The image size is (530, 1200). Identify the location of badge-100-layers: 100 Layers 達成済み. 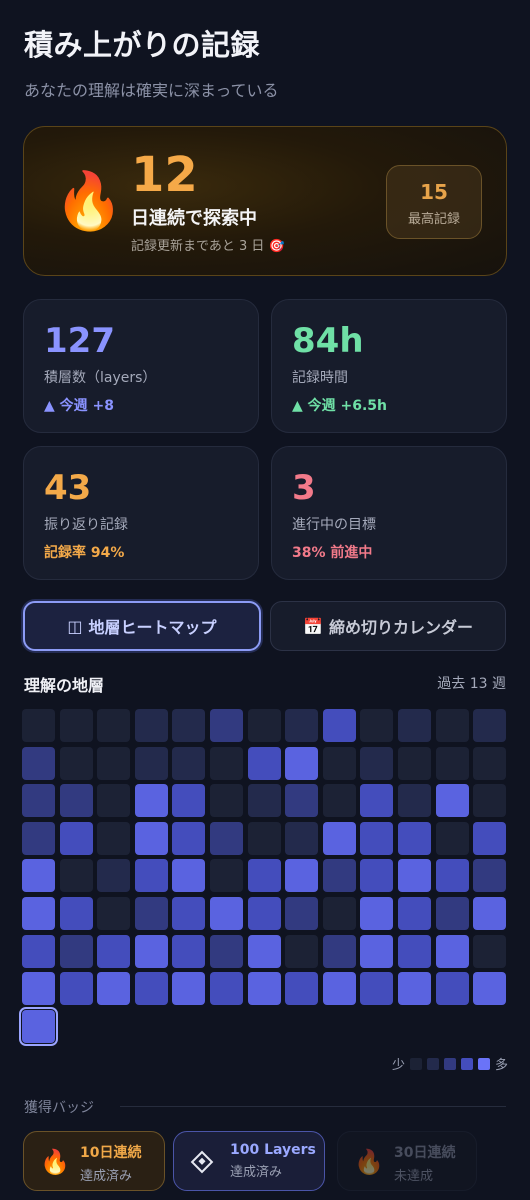
(249, 1161).